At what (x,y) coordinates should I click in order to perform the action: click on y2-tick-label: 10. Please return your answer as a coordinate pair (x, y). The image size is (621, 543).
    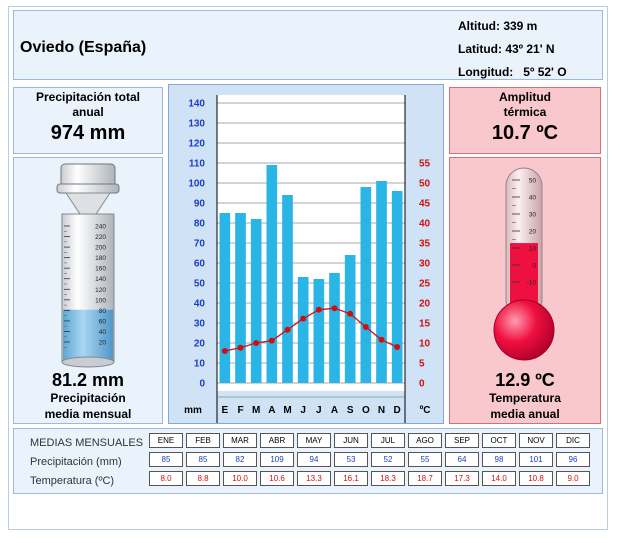
    Looking at the image, I should click on (425, 344).